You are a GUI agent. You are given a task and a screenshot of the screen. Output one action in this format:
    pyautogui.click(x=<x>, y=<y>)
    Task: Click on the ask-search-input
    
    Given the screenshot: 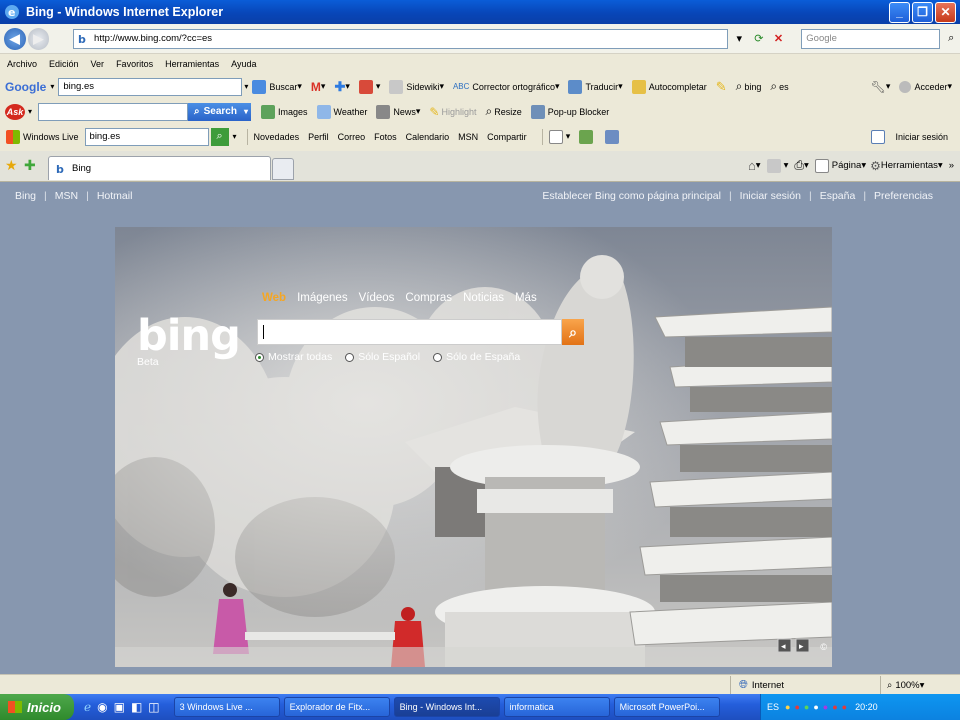 What is the action you would take?
    pyautogui.click(x=113, y=111)
    